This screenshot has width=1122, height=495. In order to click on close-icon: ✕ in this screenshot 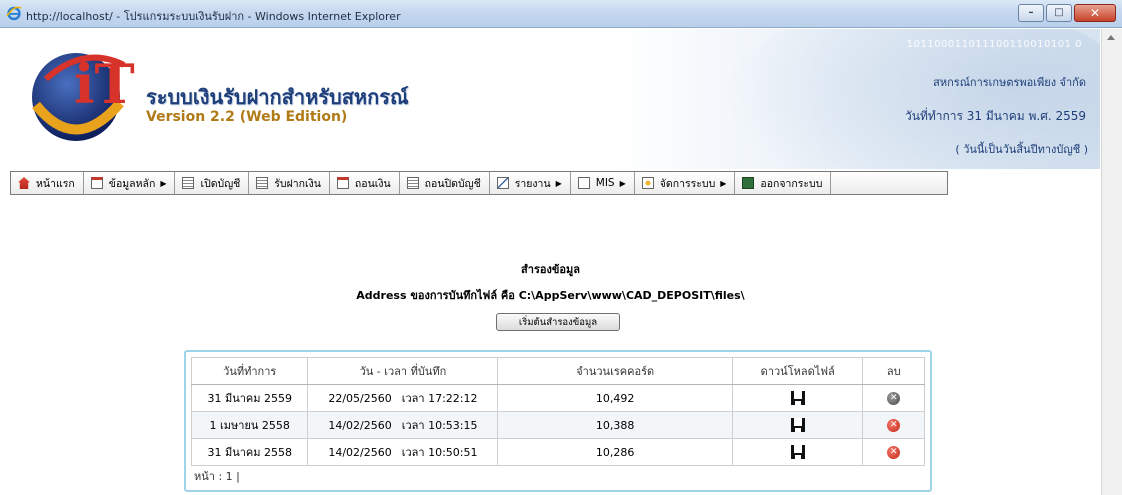, I will do `click(1095, 13)`.